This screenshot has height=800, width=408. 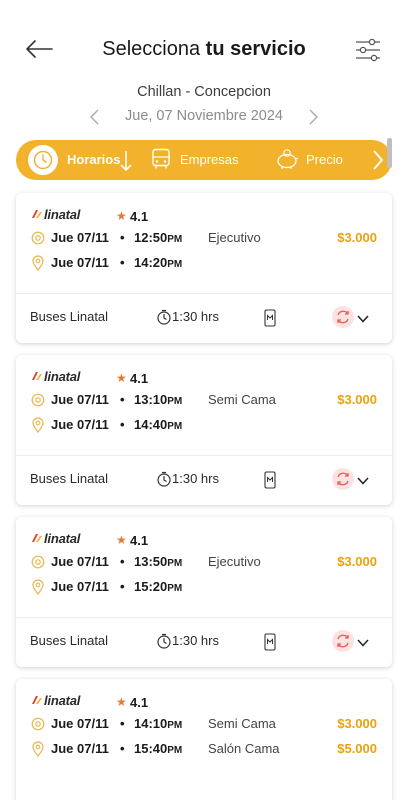 What do you see at coordinates (204, 562) in the screenshot?
I see `trip-row: Jue 07/11 • 13:50PM Ejecutivo $3.000` at bounding box center [204, 562].